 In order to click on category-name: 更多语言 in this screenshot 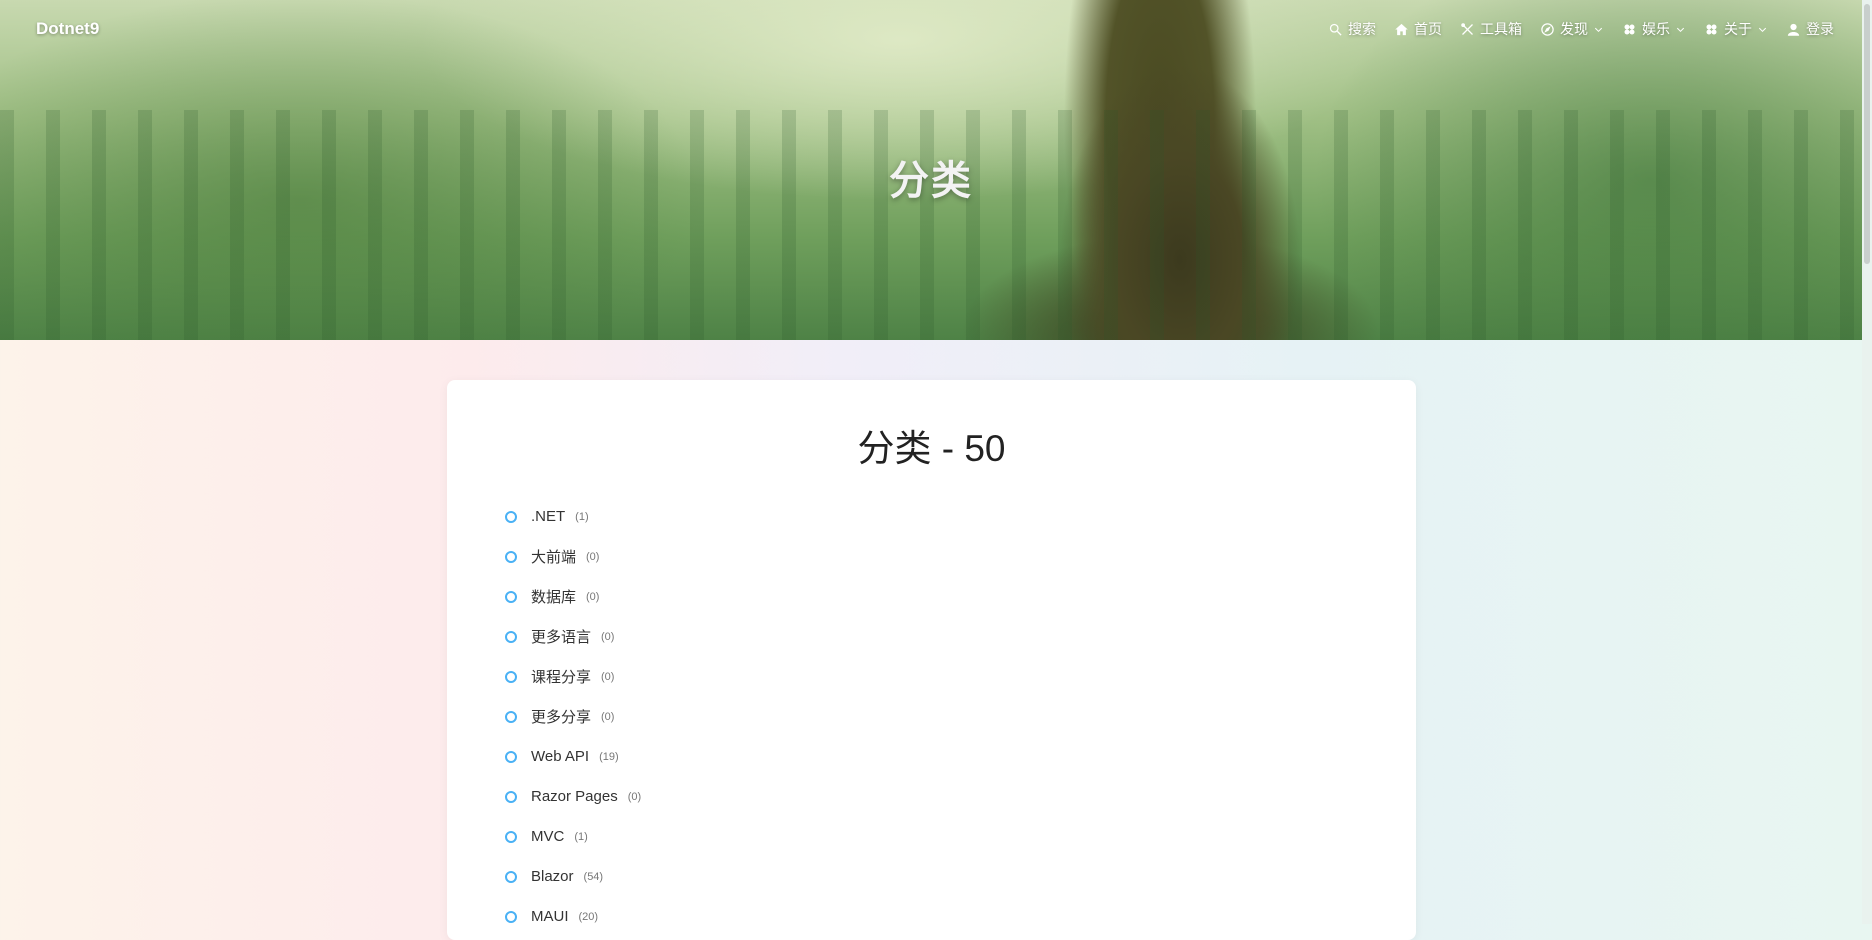, I will do `click(561, 636)`.